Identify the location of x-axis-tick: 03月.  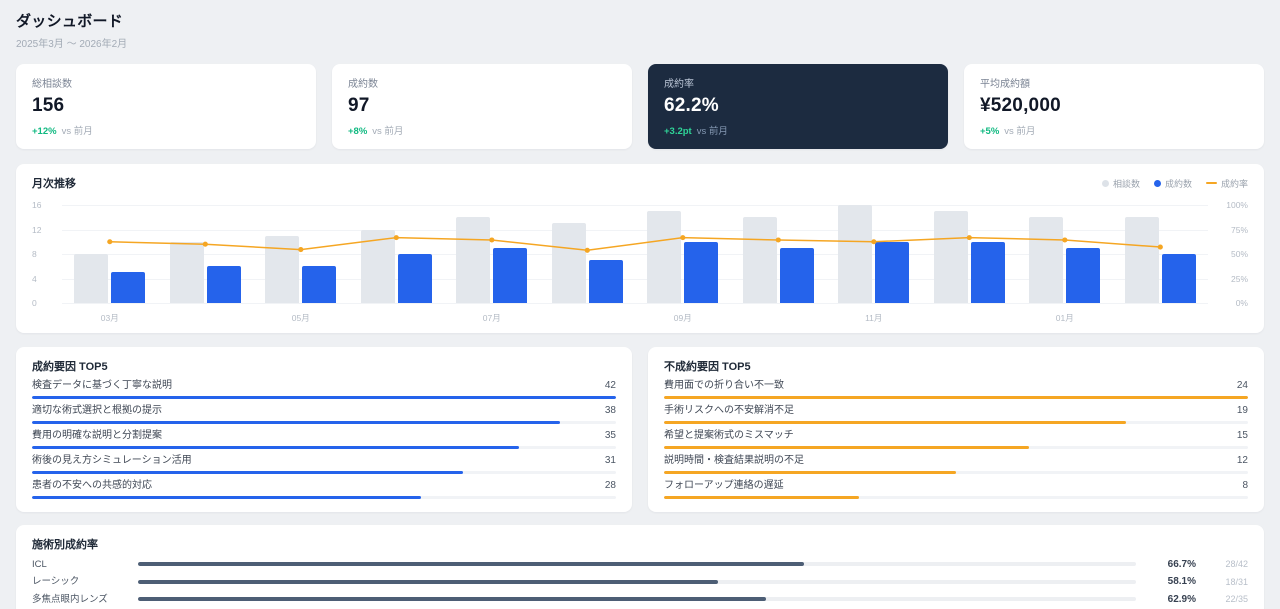
(109, 318).